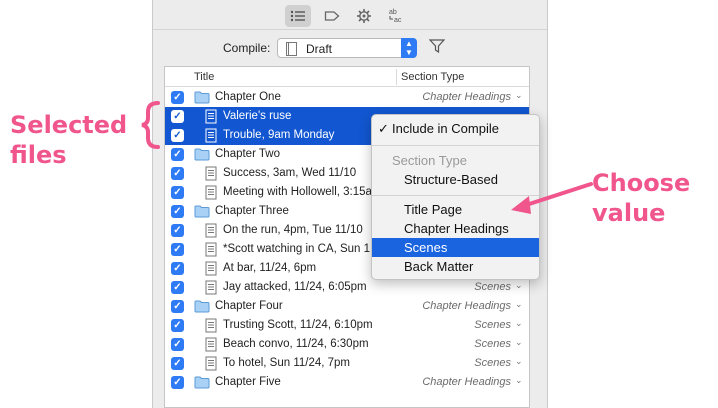 The height and width of the screenshot is (408, 718). I want to click on settings-tab, so click(364, 16).